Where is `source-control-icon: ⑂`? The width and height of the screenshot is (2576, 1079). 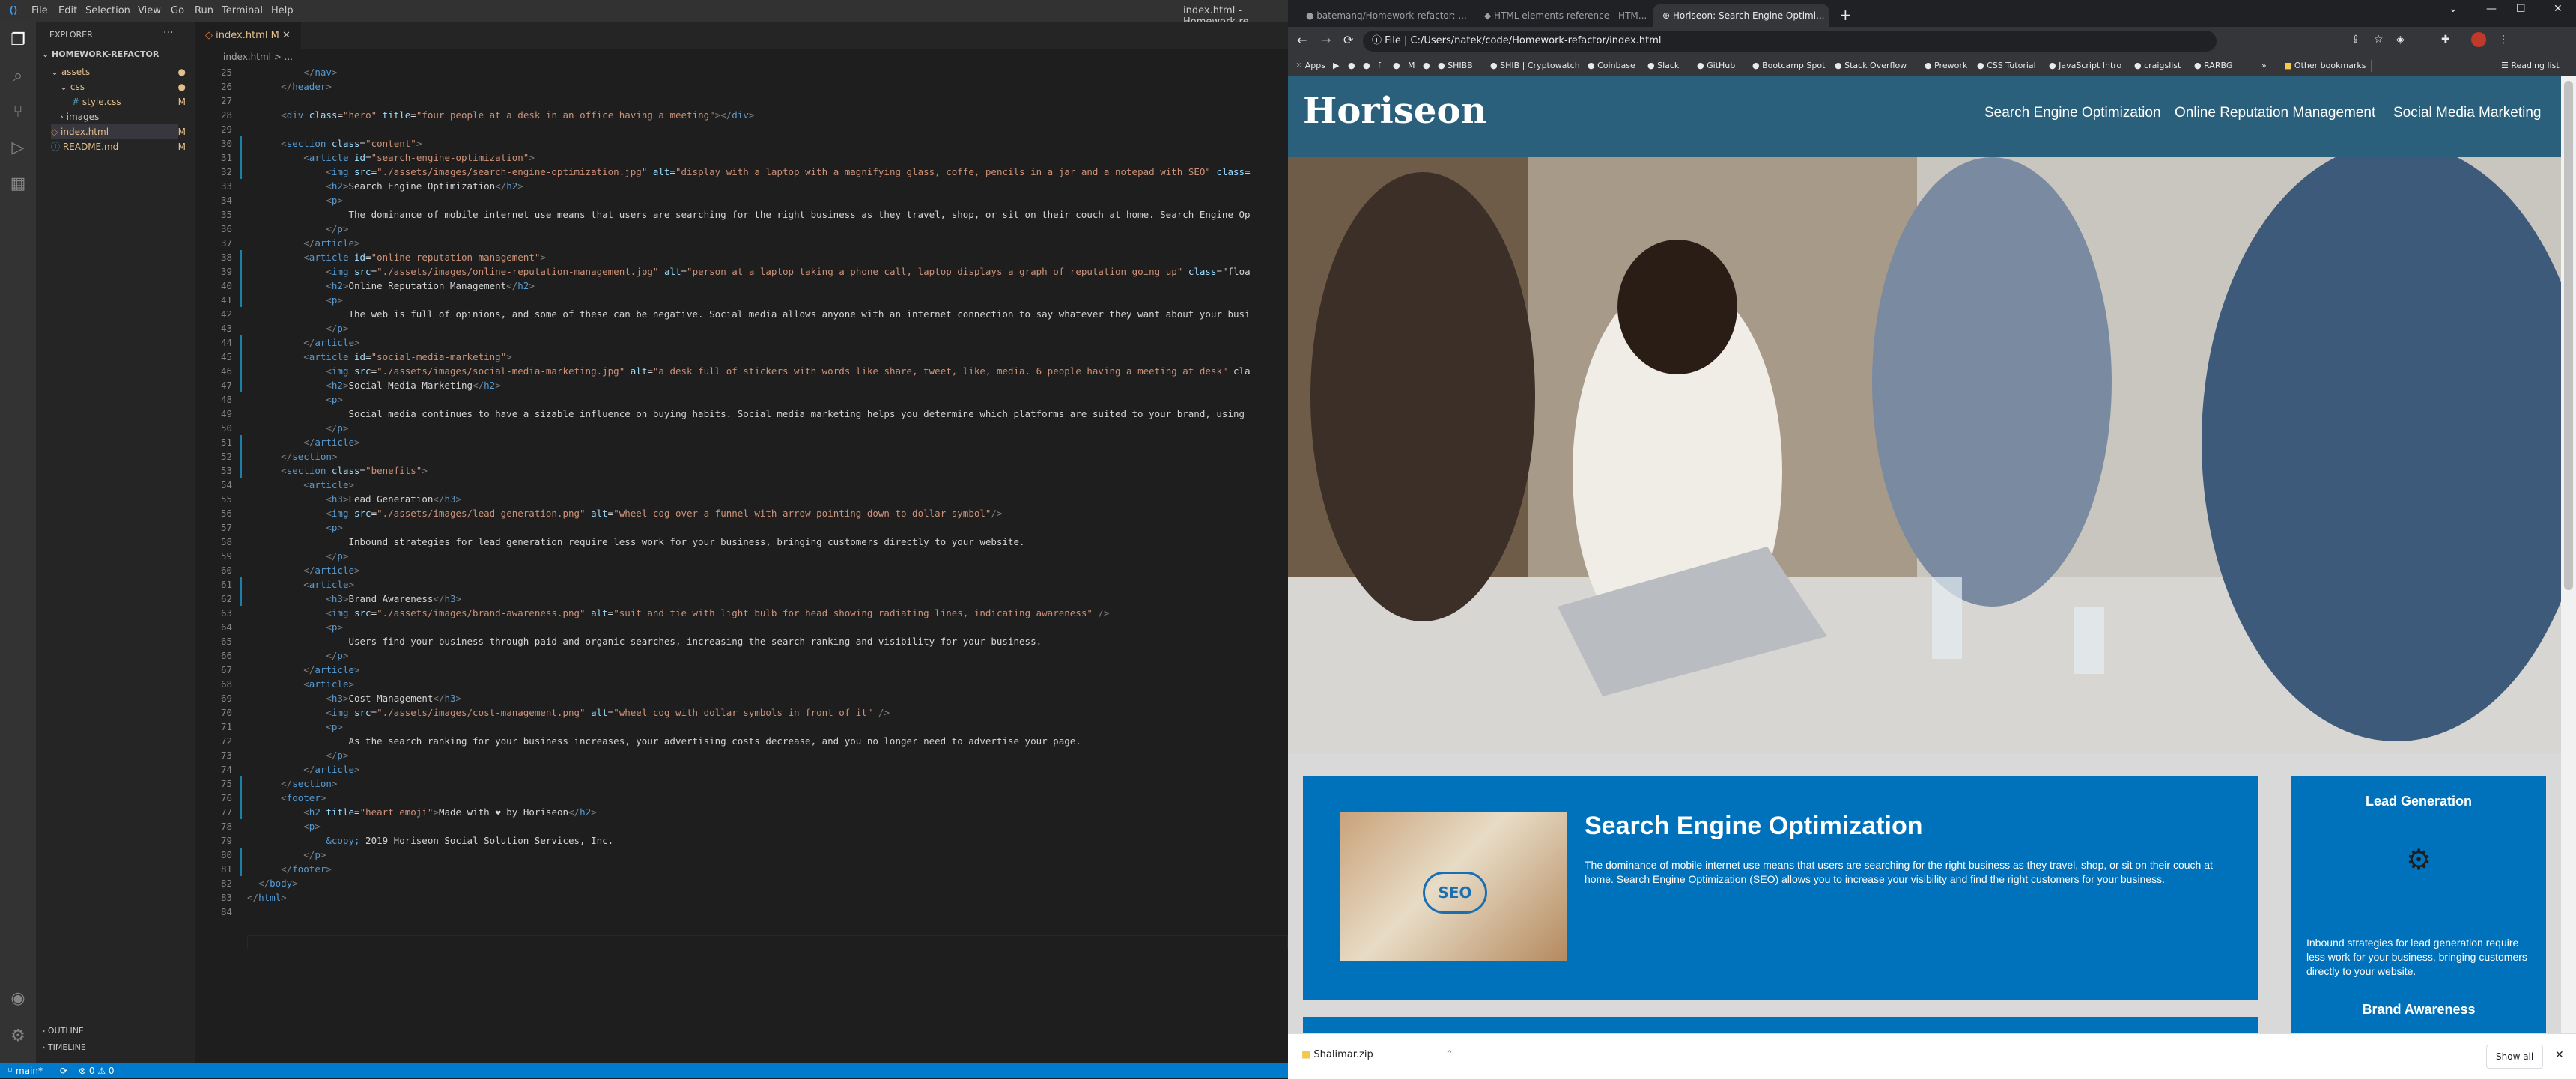
source-control-icon: ⑂ is located at coordinates (17, 113).